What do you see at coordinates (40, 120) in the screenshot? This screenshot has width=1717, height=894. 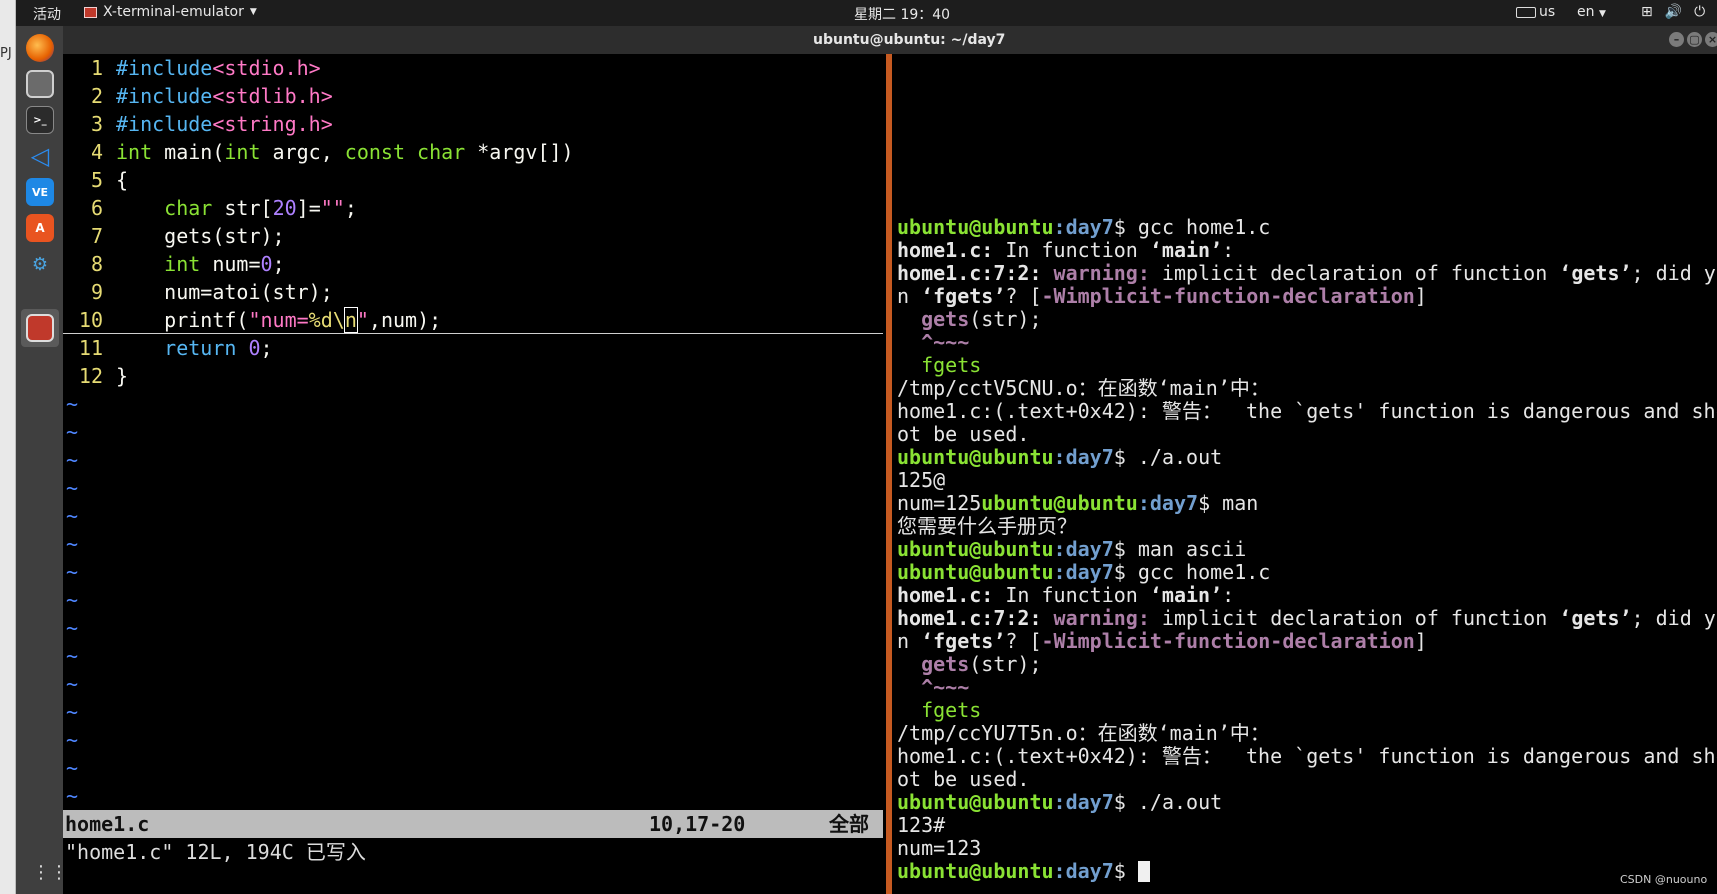 I see `terminal-icon: >_` at bounding box center [40, 120].